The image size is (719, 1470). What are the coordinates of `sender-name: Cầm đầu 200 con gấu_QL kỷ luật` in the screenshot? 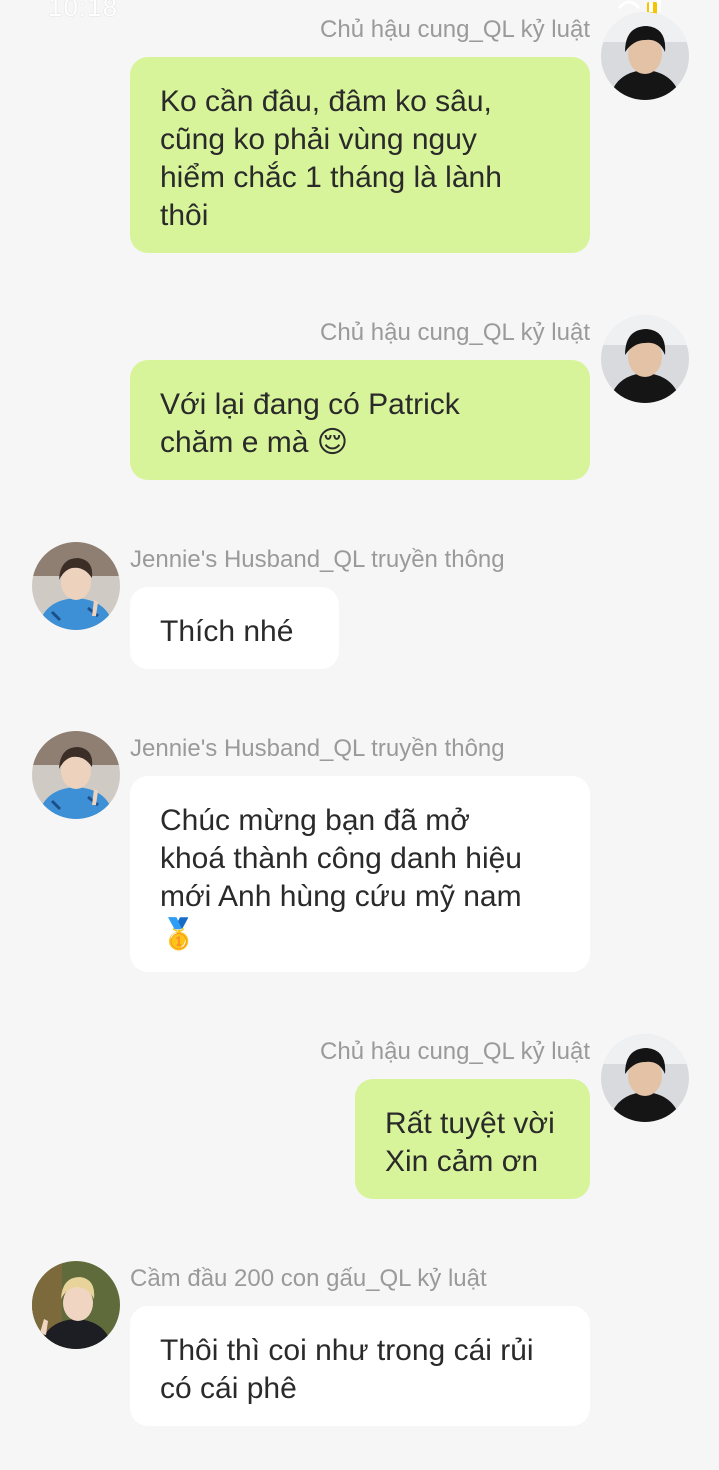 It's located at (308, 1278).